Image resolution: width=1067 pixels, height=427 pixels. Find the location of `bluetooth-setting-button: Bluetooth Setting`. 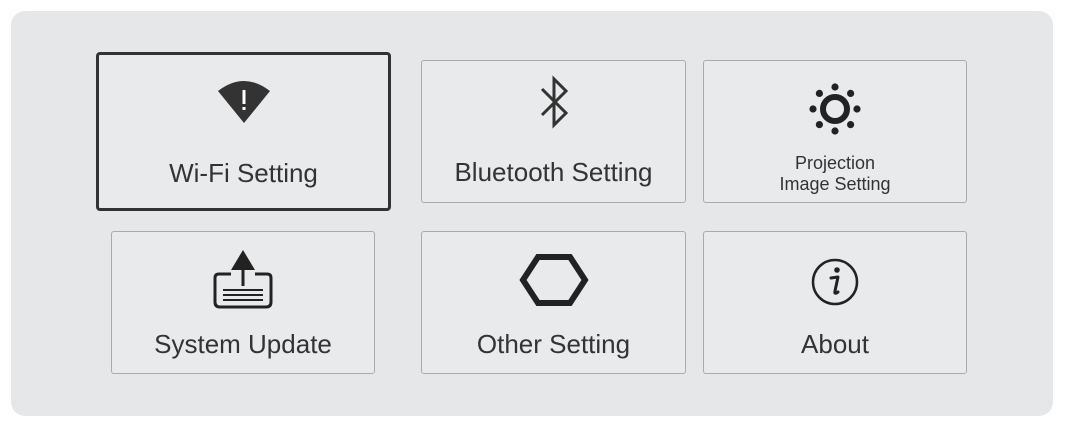

bluetooth-setting-button: Bluetooth Setting is located at coordinates (553, 131).